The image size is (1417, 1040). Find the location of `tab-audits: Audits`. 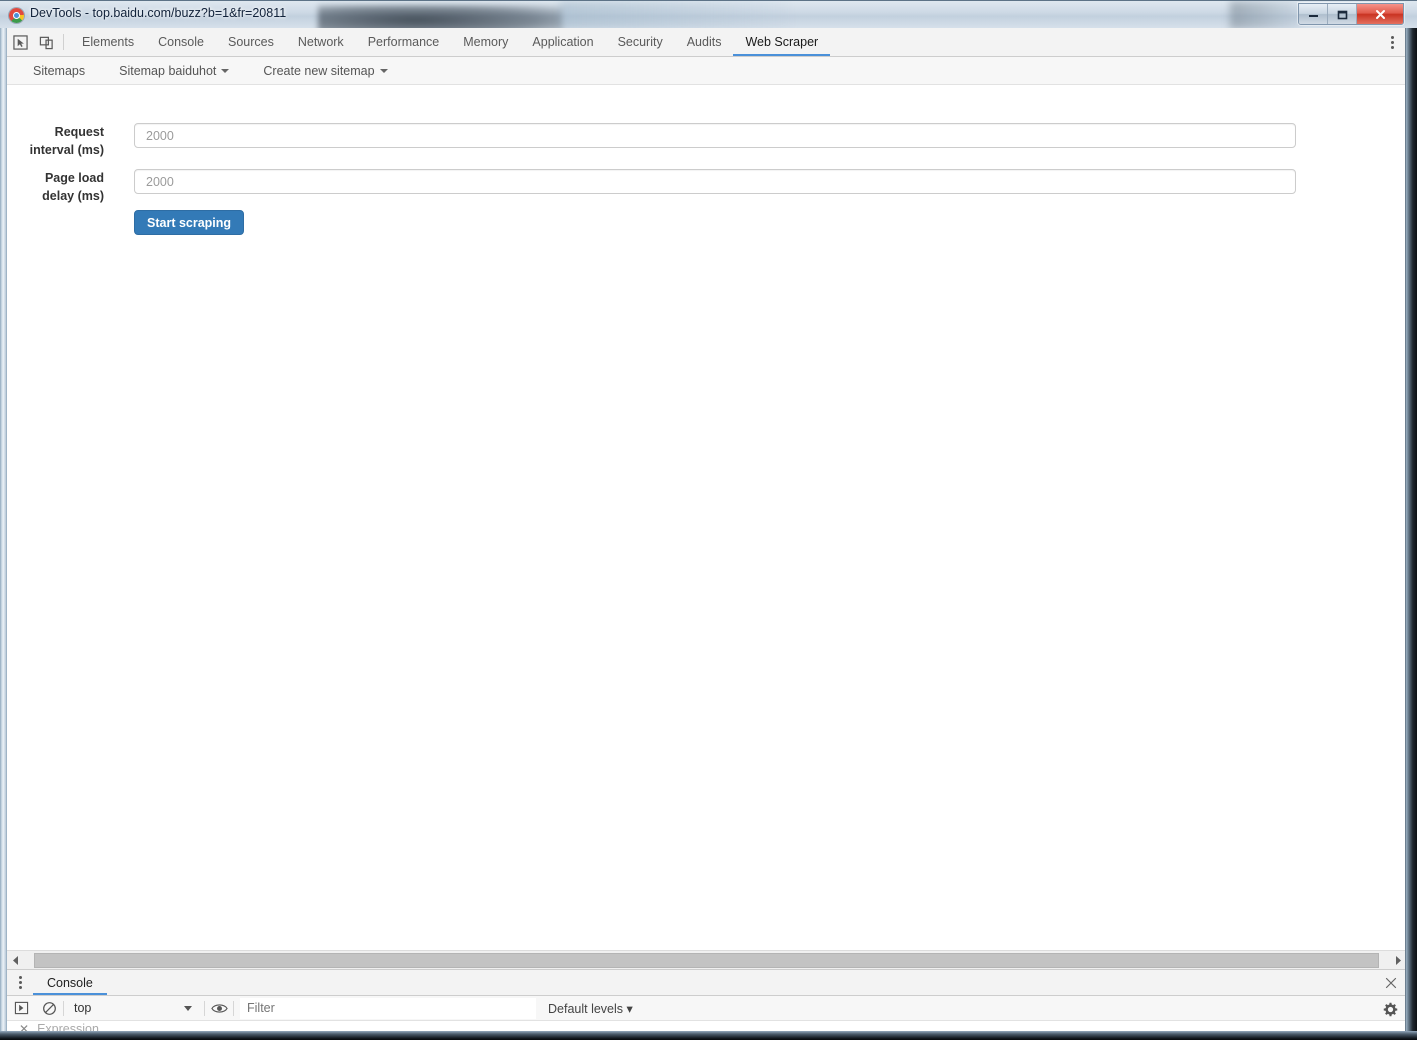

tab-audits: Audits is located at coordinates (704, 42).